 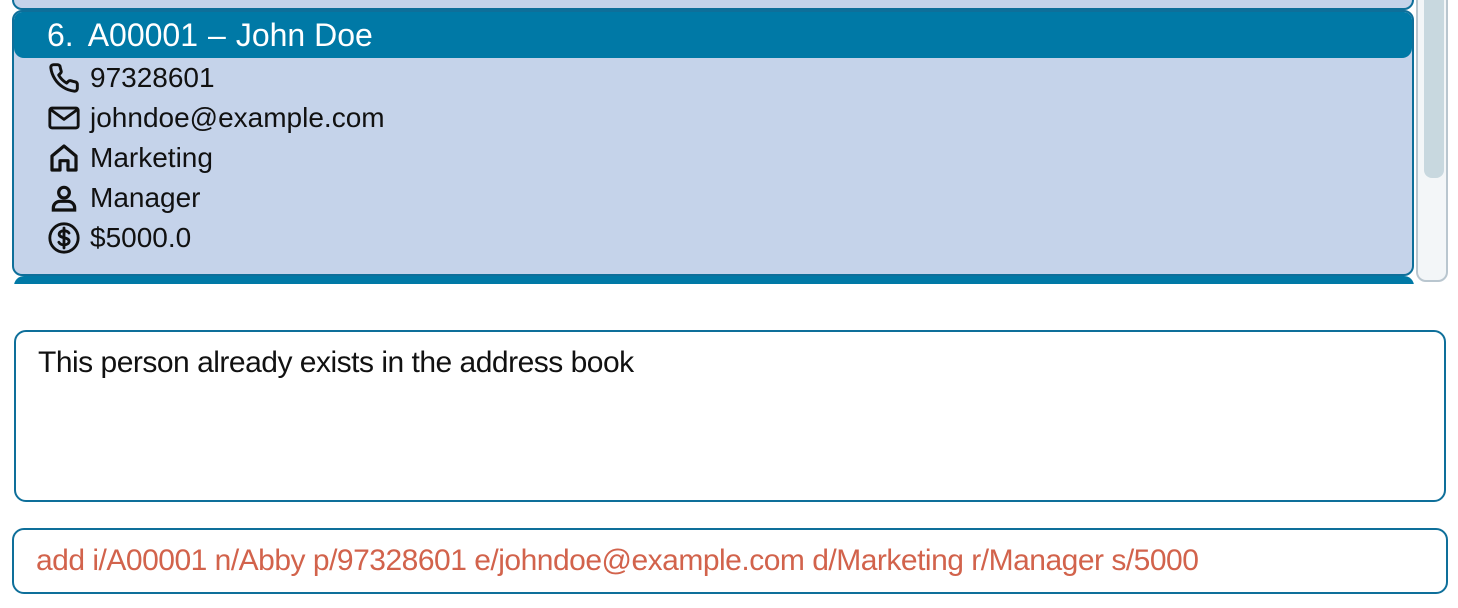 What do you see at coordinates (64, 118) in the screenshot?
I see `envelope-icon` at bounding box center [64, 118].